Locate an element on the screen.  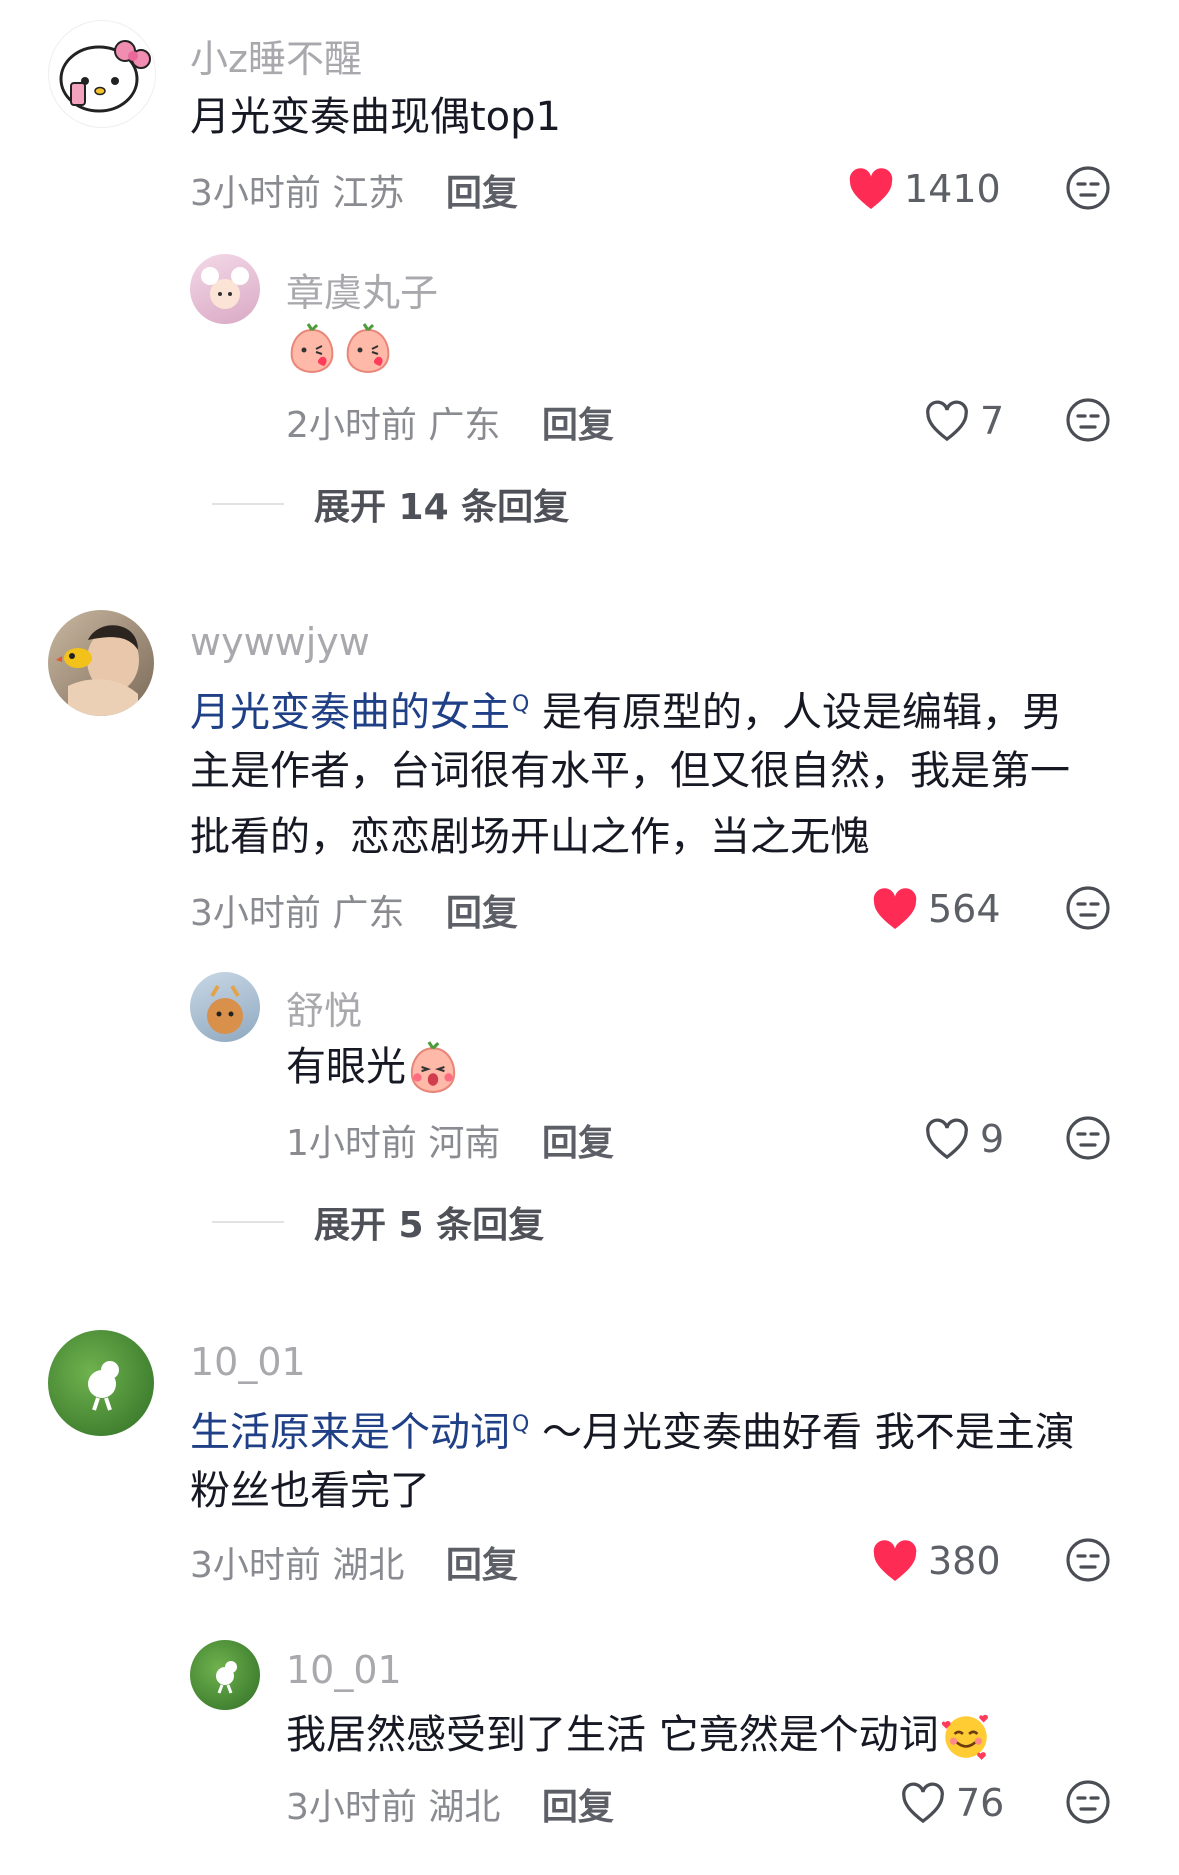
smiling-hearts-emoji-icon is located at coordinates (964, 1737).